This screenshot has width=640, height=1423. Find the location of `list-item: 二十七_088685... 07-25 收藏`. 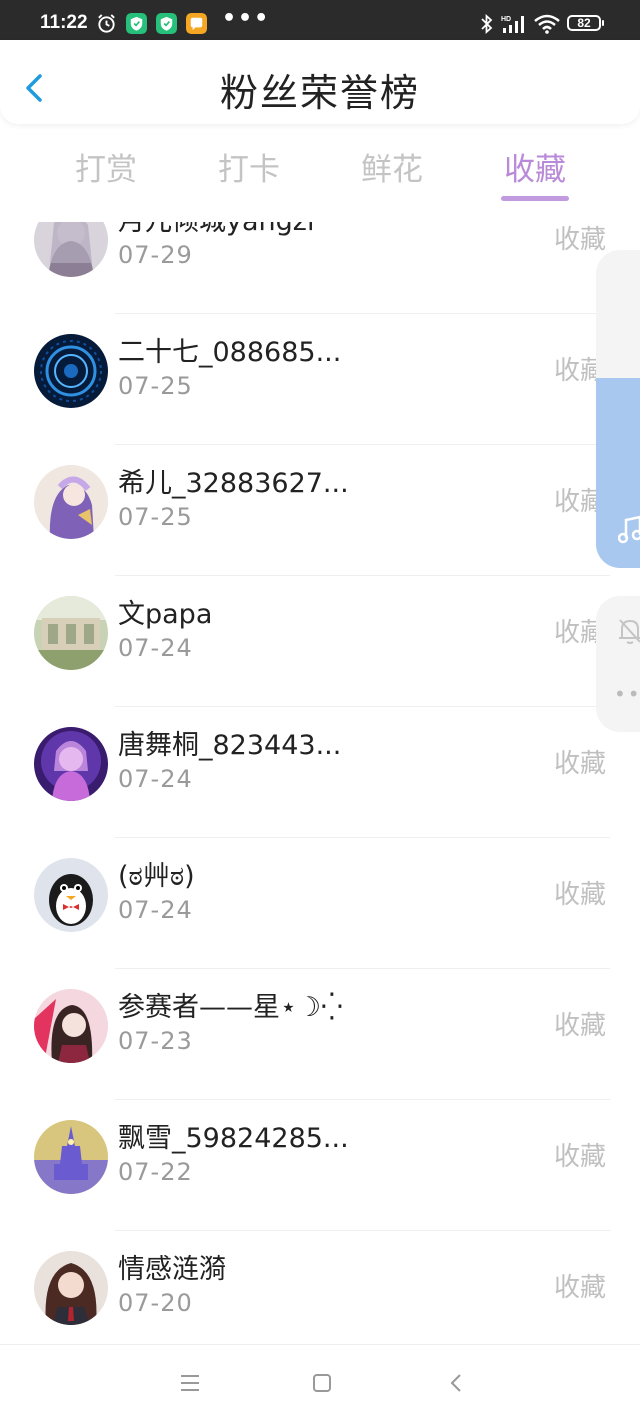

list-item: 二十七_088685... 07-25 收藏 is located at coordinates (320, 379).